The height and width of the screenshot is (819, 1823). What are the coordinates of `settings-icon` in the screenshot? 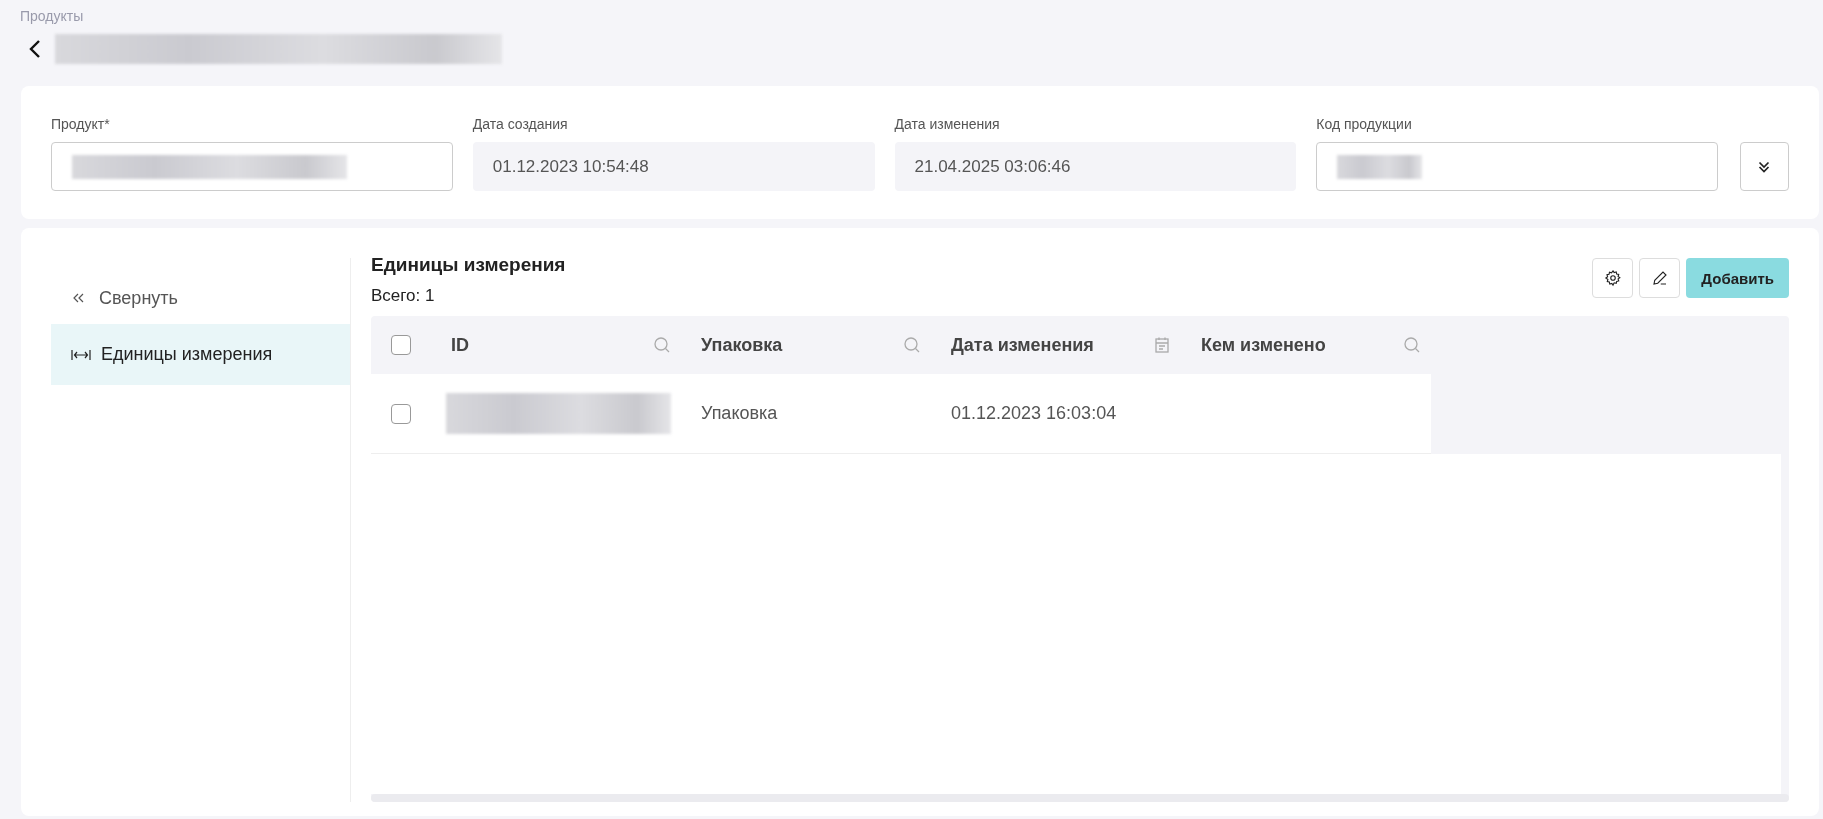 It's located at (1612, 278).